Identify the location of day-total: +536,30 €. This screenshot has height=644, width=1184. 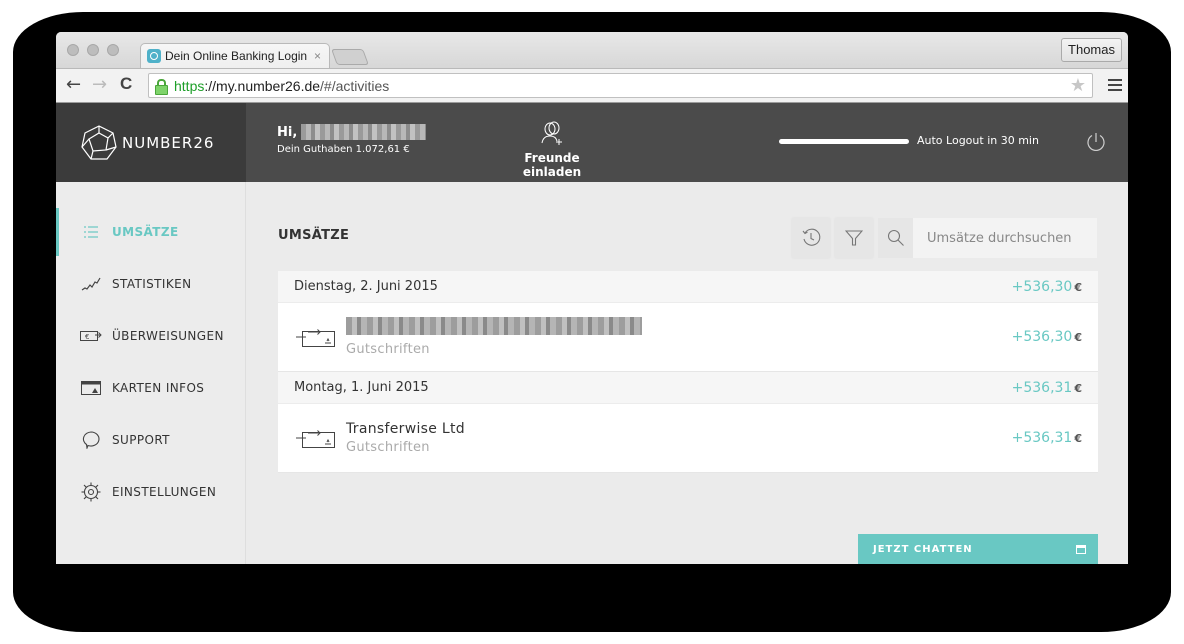
(1047, 287).